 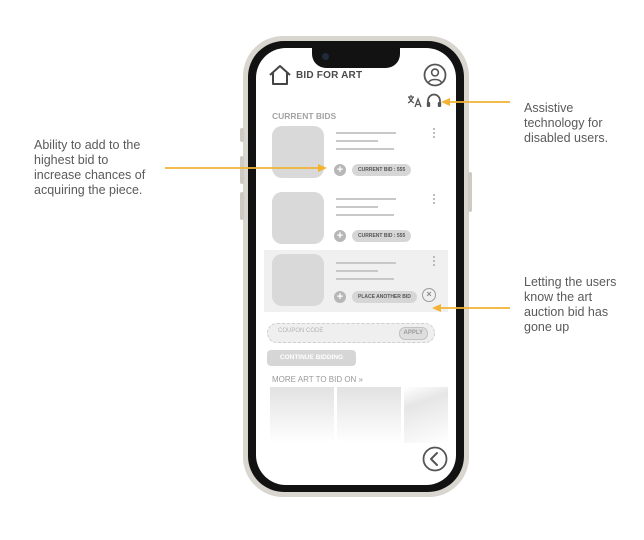 What do you see at coordinates (445, 102) in the screenshot?
I see `arrow-assistive-head` at bounding box center [445, 102].